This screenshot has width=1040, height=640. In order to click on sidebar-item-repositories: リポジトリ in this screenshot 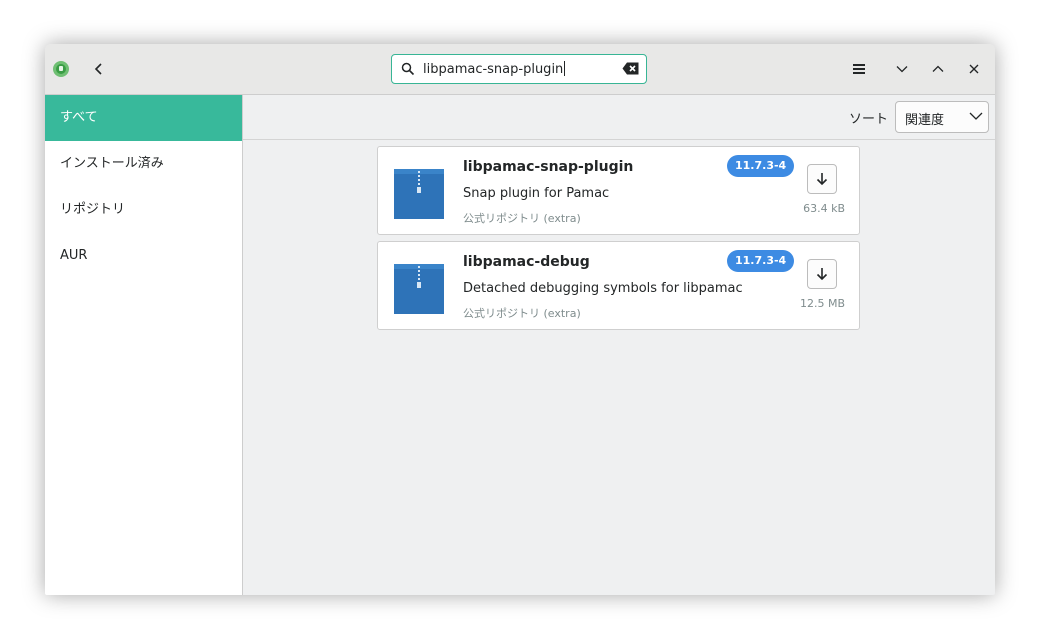, I will do `click(143, 210)`.